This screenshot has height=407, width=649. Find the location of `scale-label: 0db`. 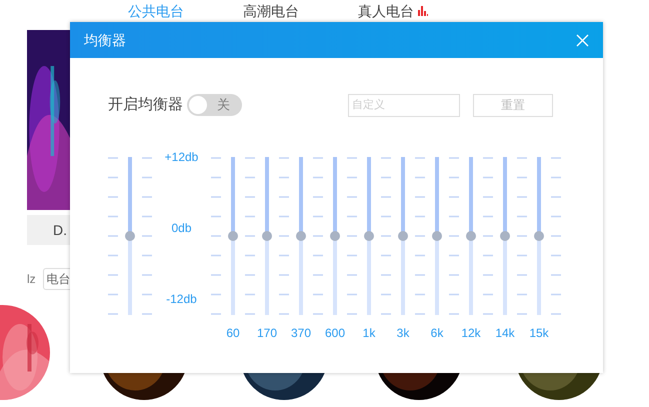

scale-label: 0db is located at coordinates (181, 228).